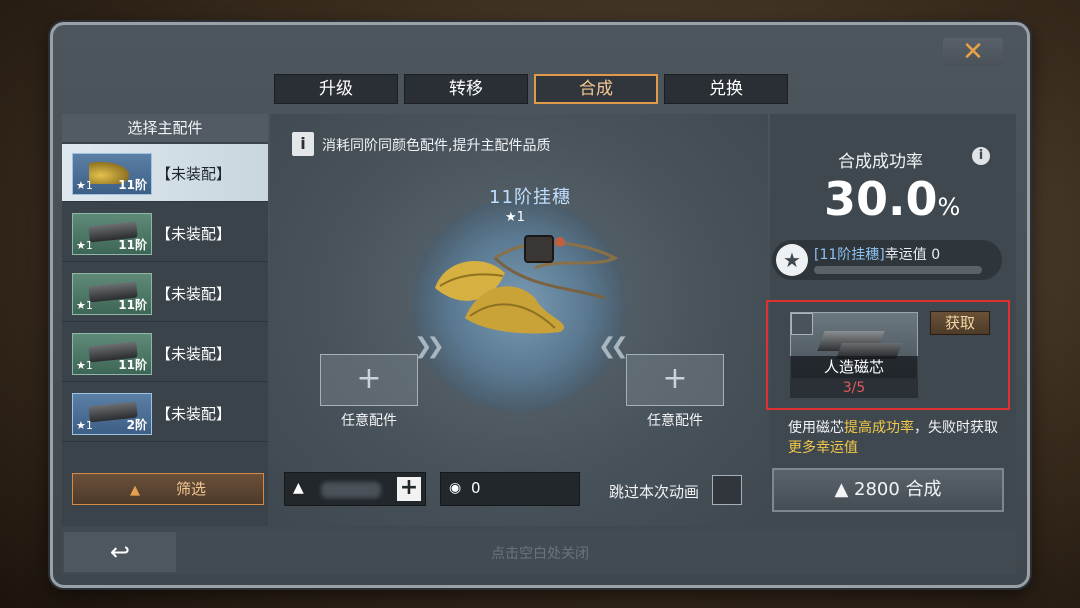 This screenshot has width=1080, height=608. Describe the element at coordinates (369, 421) in the screenshot. I see `material-slot-left-label: 任意配件` at that location.